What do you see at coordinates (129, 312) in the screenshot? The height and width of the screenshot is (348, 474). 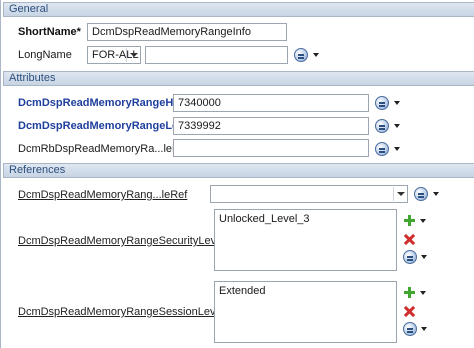 I see `session-level-ref-label: DcmDspReadMemoryRangeSessionLevelRef` at bounding box center [129, 312].